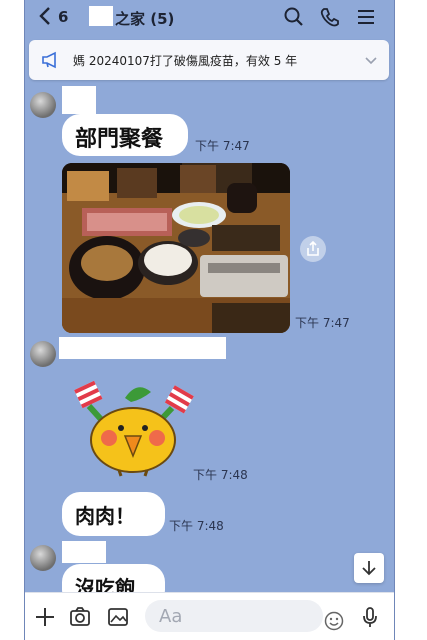 This screenshot has height=640, width=427. I want to click on image-icon, so click(118, 617).